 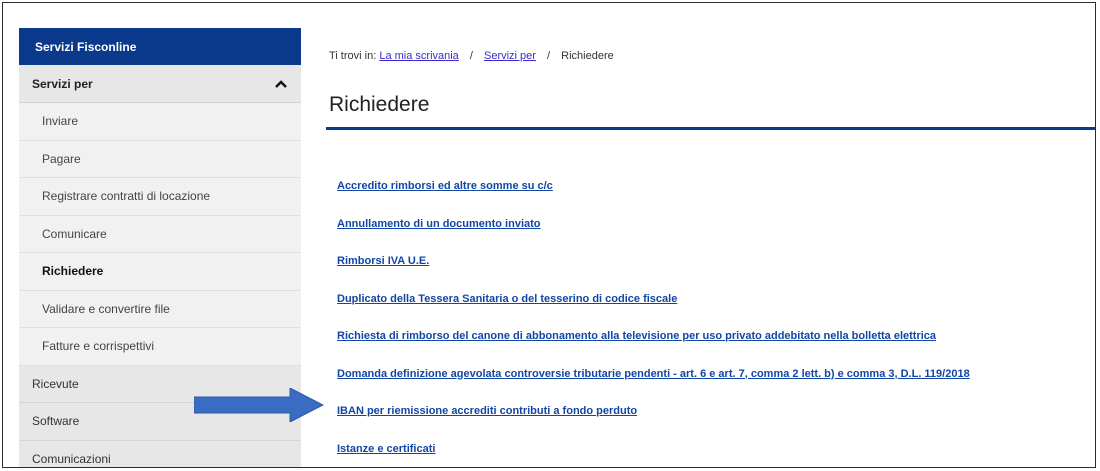 What do you see at coordinates (710, 128) in the screenshot?
I see `title-divider` at bounding box center [710, 128].